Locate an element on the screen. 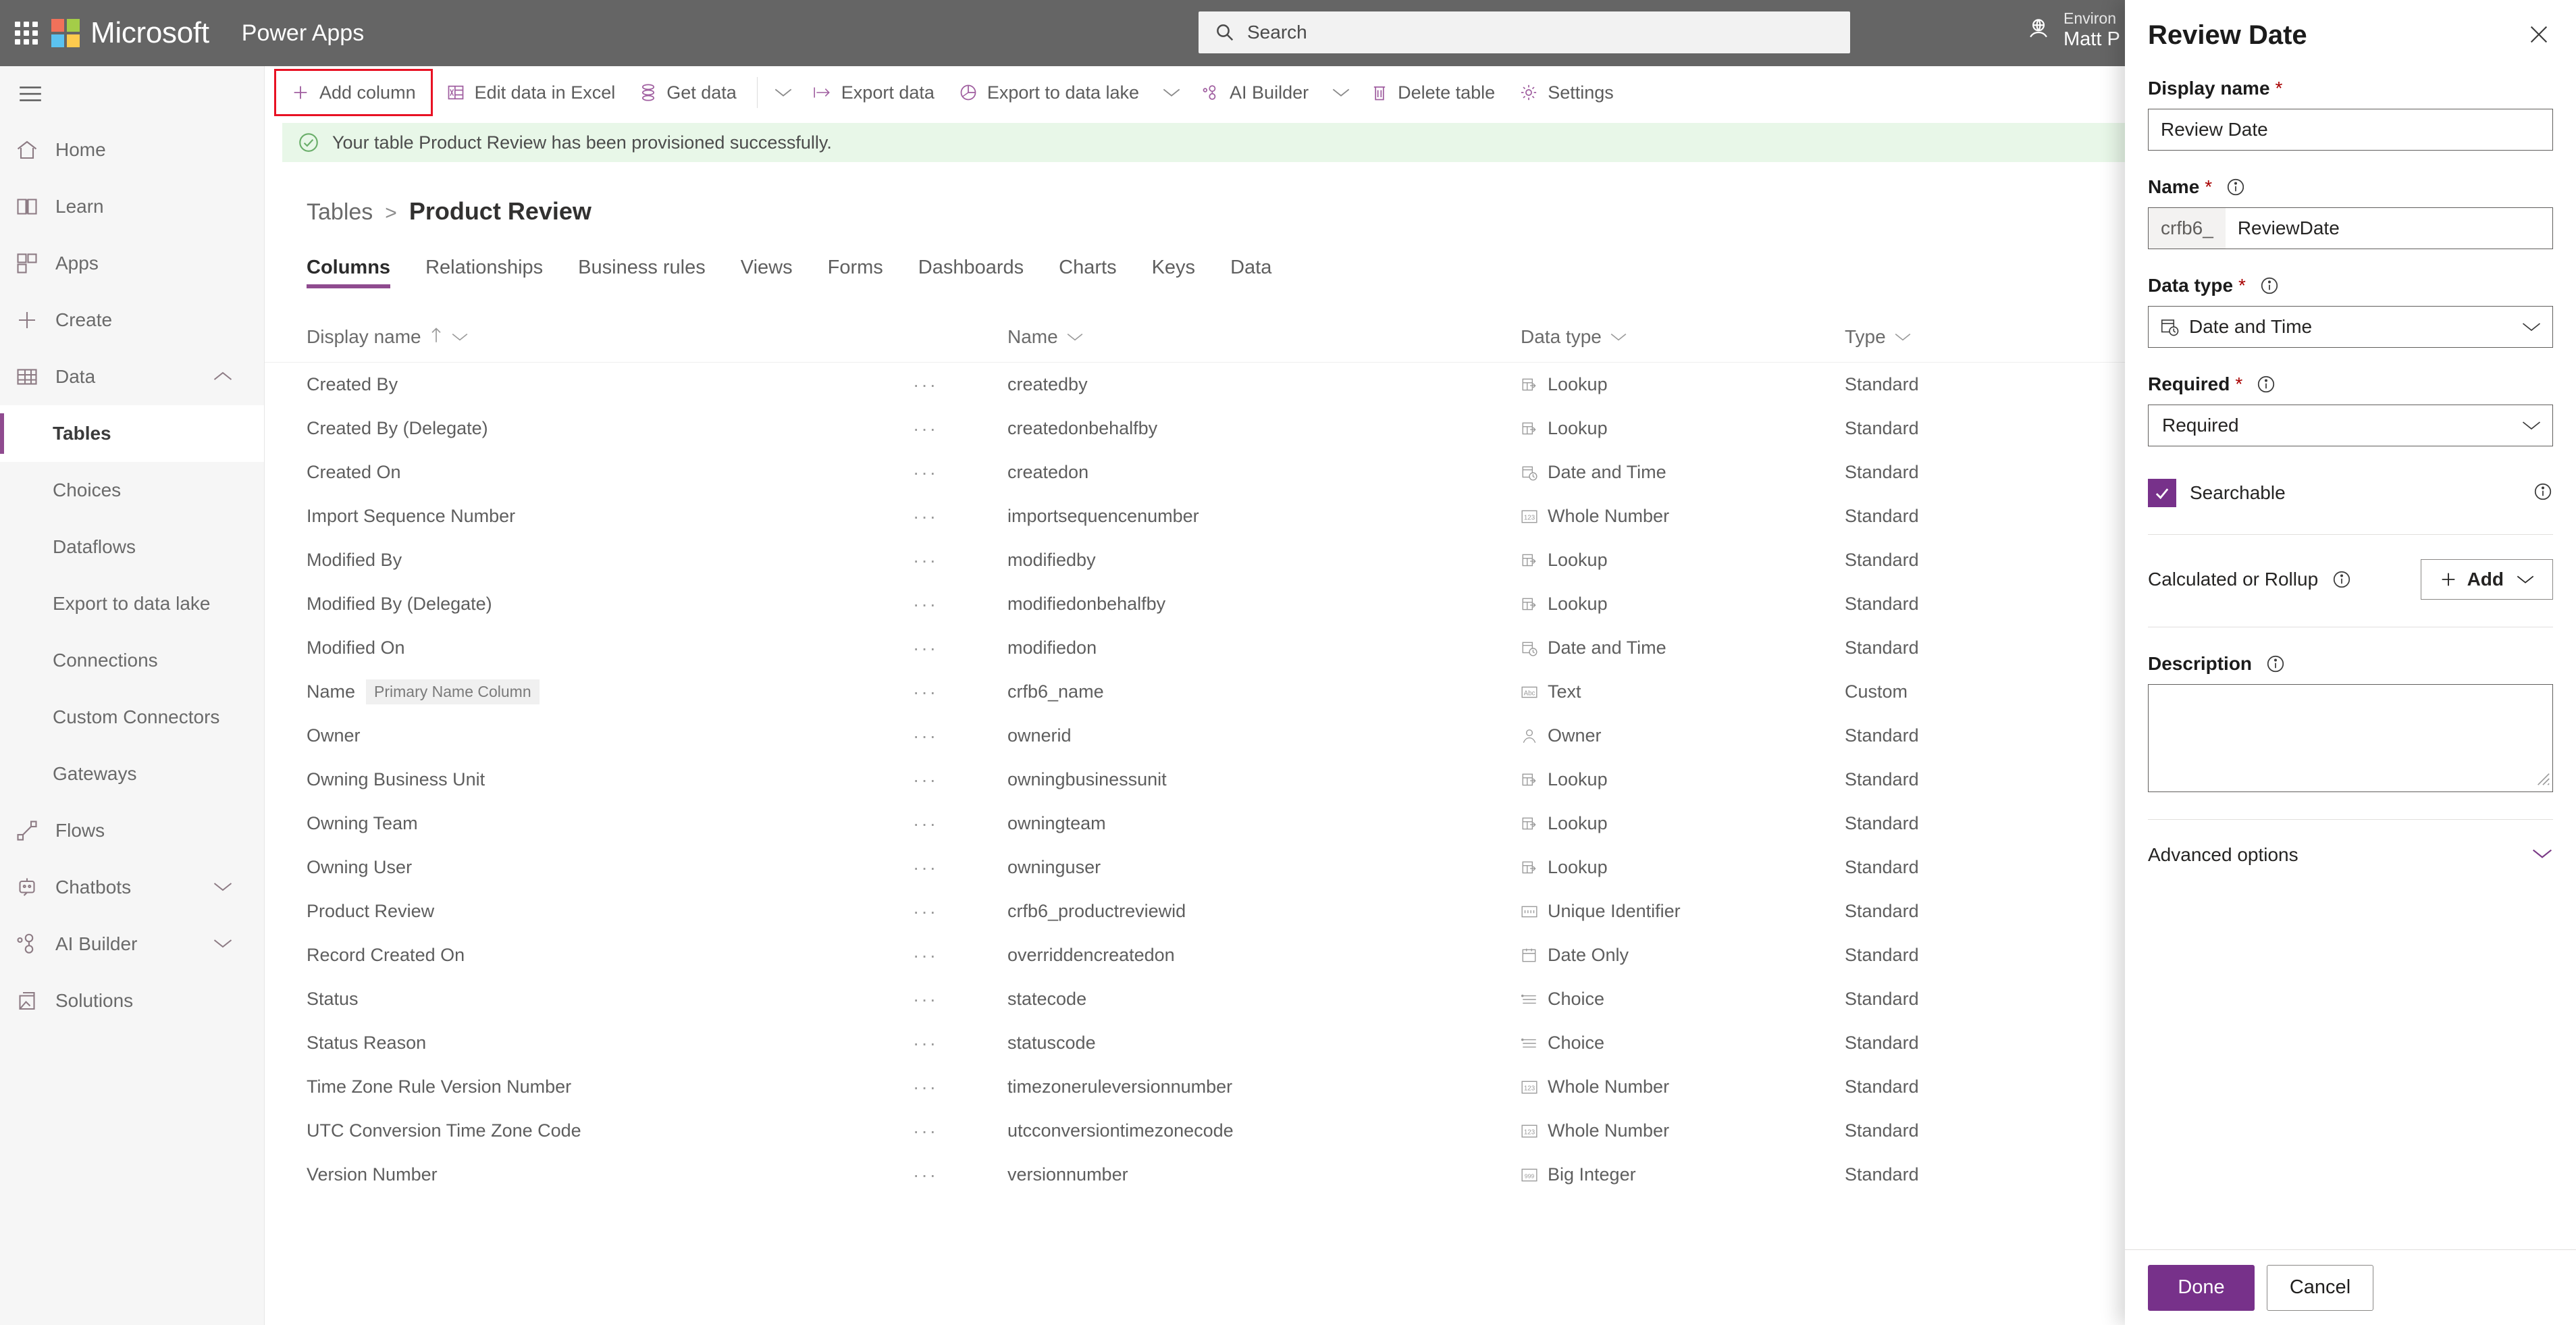  tab-business-rules: Business rules is located at coordinates (642, 273).